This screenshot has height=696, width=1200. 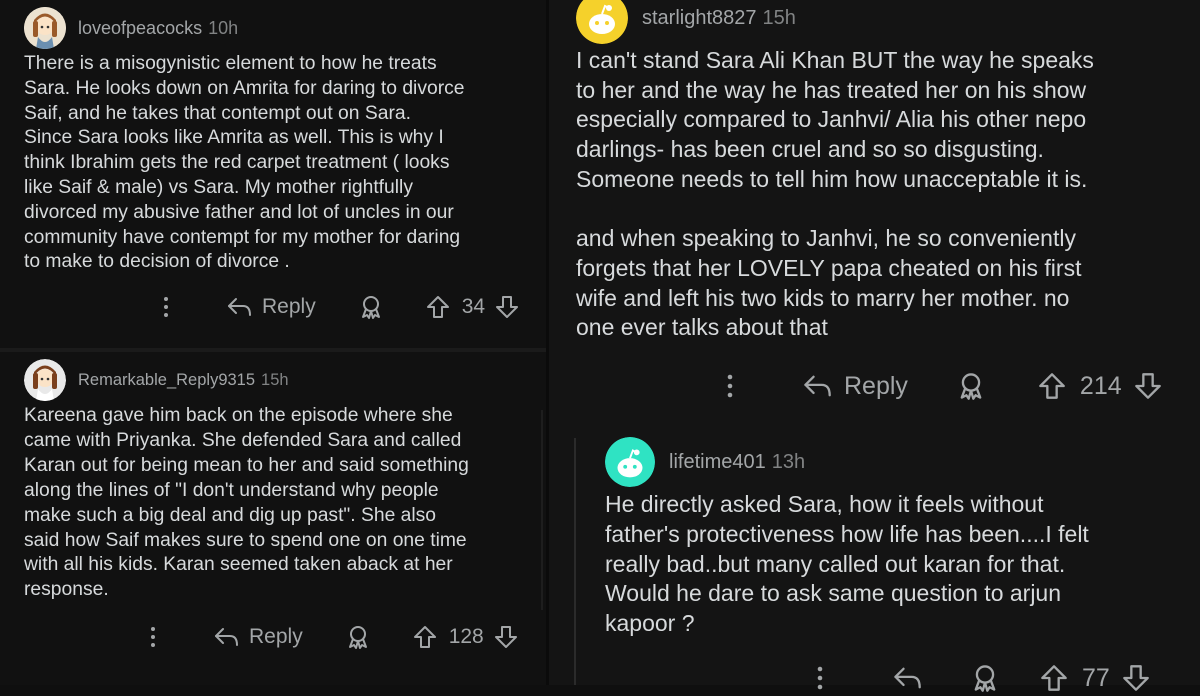 I want to click on vote-count: 34, so click(x=473, y=306).